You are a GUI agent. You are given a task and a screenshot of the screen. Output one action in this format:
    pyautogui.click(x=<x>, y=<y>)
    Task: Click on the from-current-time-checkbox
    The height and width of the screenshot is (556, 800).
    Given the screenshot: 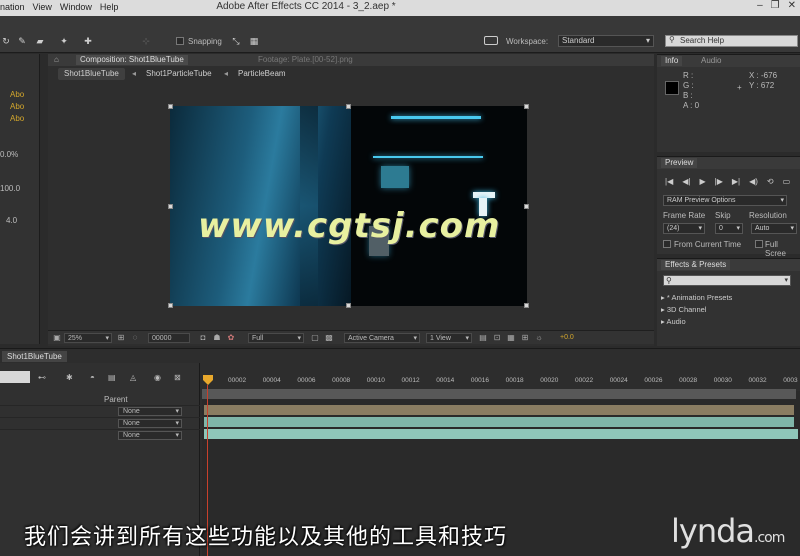 What is the action you would take?
    pyautogui.click(x=667, y=244)
    